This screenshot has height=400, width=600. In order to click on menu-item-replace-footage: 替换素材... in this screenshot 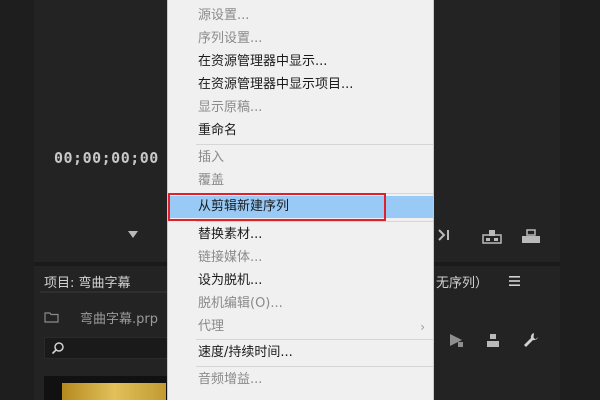, I will do `click(300, 235)`.